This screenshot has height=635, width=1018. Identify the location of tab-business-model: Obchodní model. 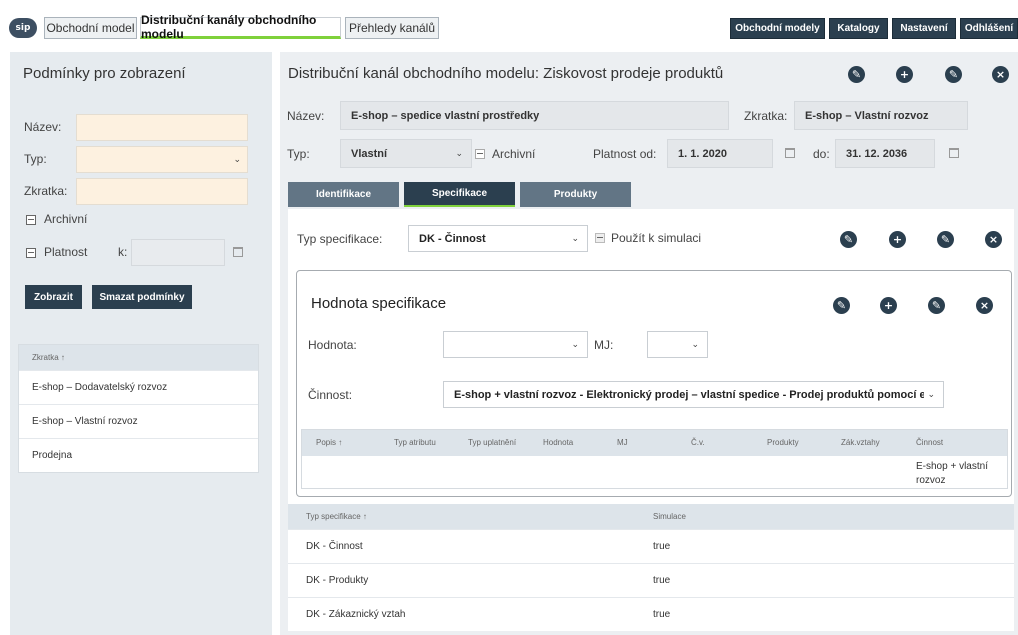
(90, 28).